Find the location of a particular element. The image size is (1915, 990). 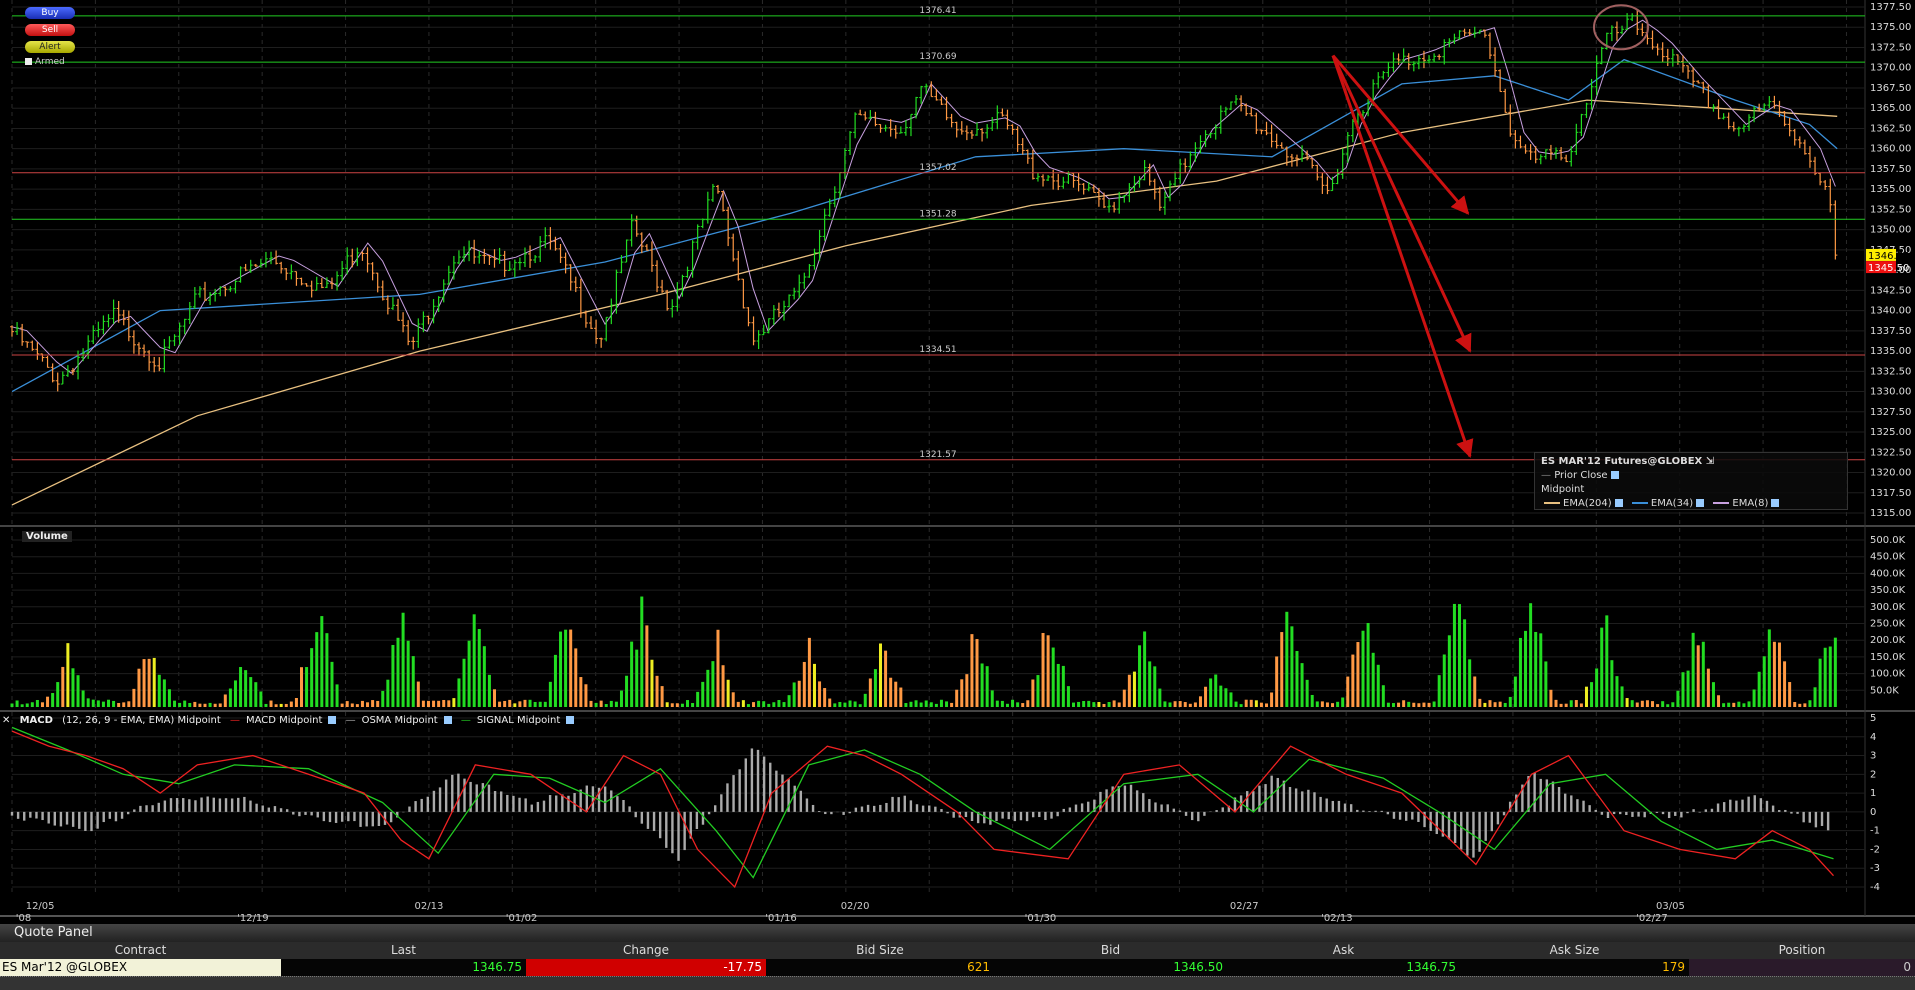

close-icon: ✕ is located at coordinates (6, 720).